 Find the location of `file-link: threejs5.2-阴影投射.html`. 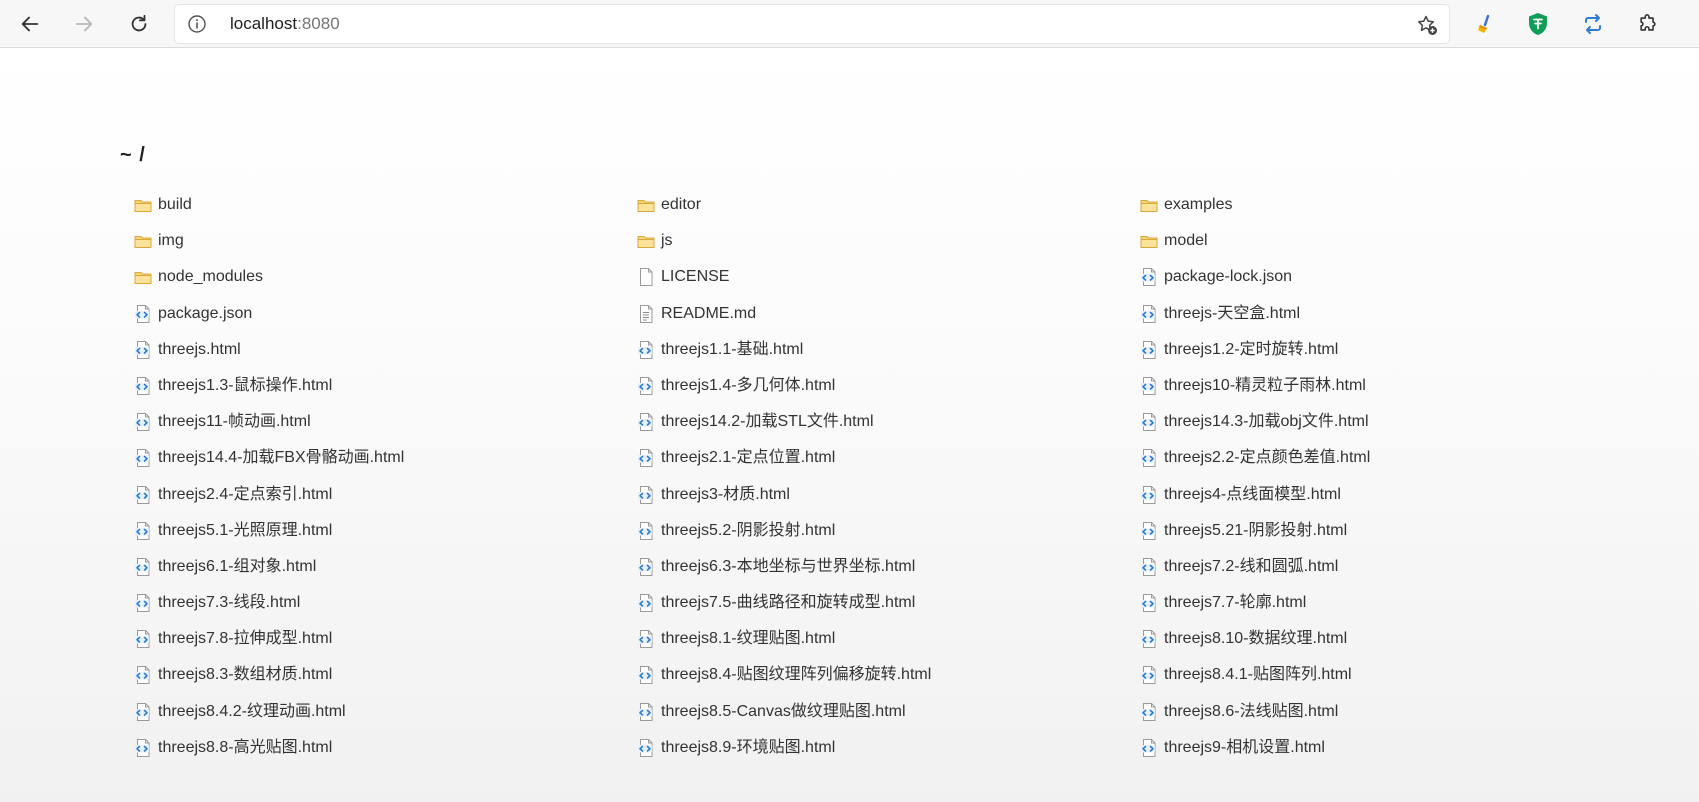

file-link: threejs5.2-阴影投射.html is located at coordinates (887, 531).